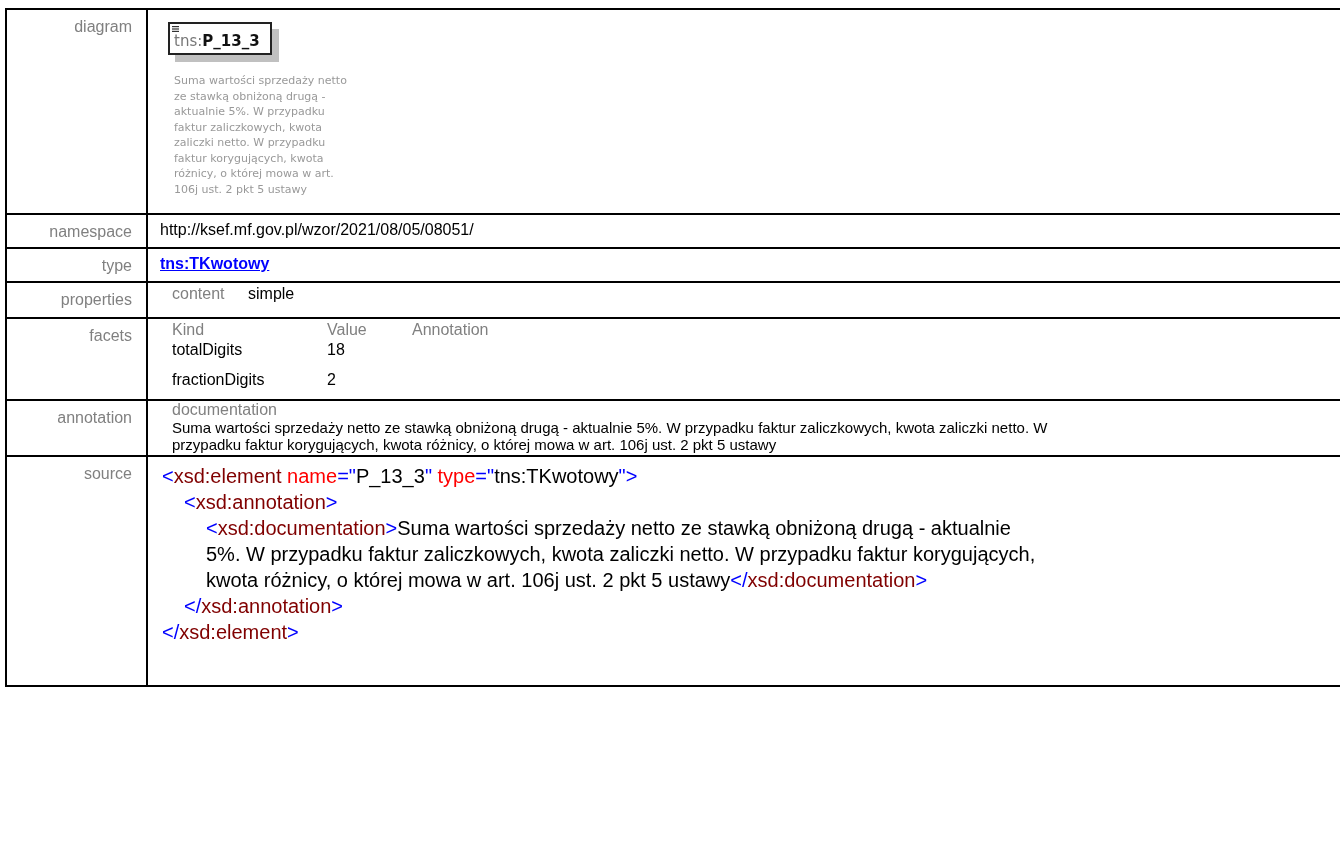 Image resolution: width=1340 pixels, height=846 pixels. I want to click on annotation-heading: documentation, so click(224, 409).